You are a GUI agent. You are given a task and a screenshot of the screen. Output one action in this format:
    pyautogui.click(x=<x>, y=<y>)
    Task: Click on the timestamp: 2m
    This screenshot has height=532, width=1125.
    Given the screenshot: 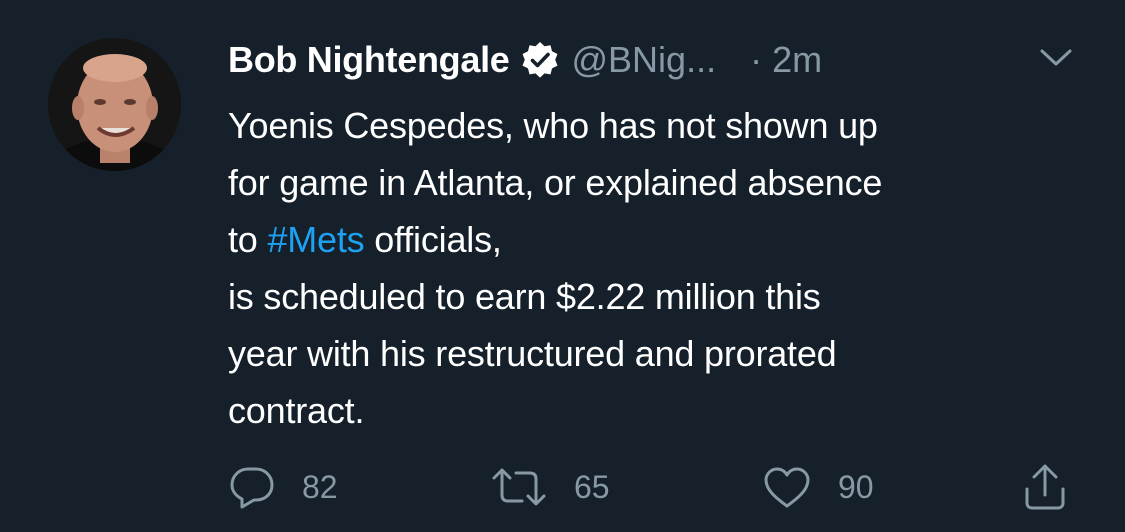 What is the action you would take?
    pyautogui.click(x=797, y=60)
    